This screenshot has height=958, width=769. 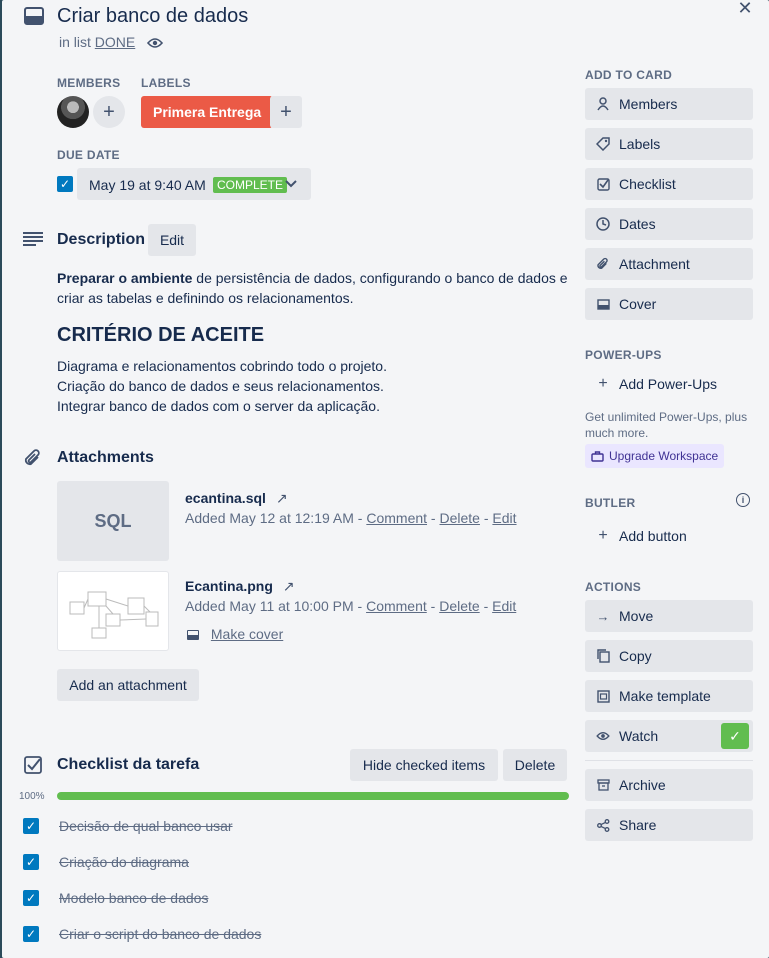 I want to click on archive-icon, so click(x=603, y=785).